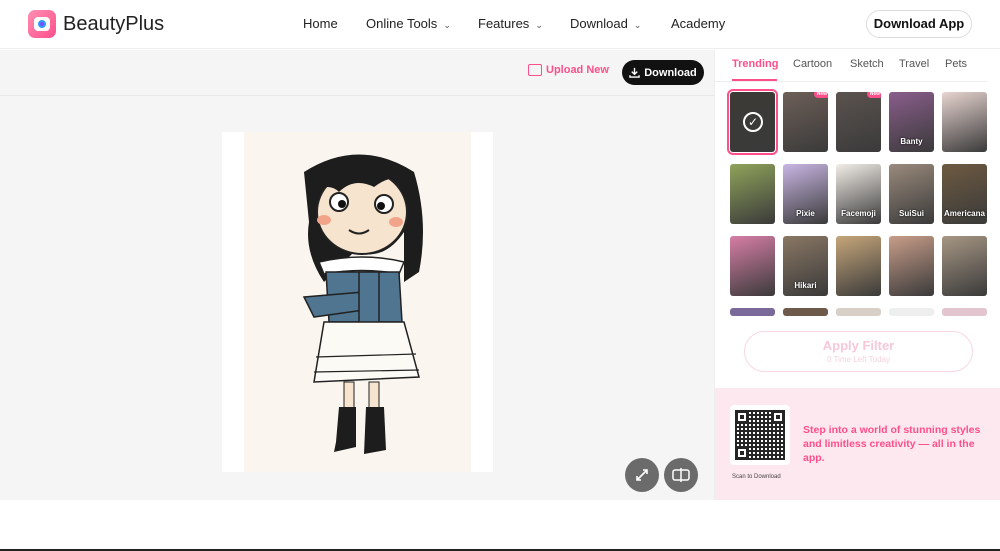  Describe the element at coordinates (357, 95) in the screenshot. I see `toolbar-divider` at that location.